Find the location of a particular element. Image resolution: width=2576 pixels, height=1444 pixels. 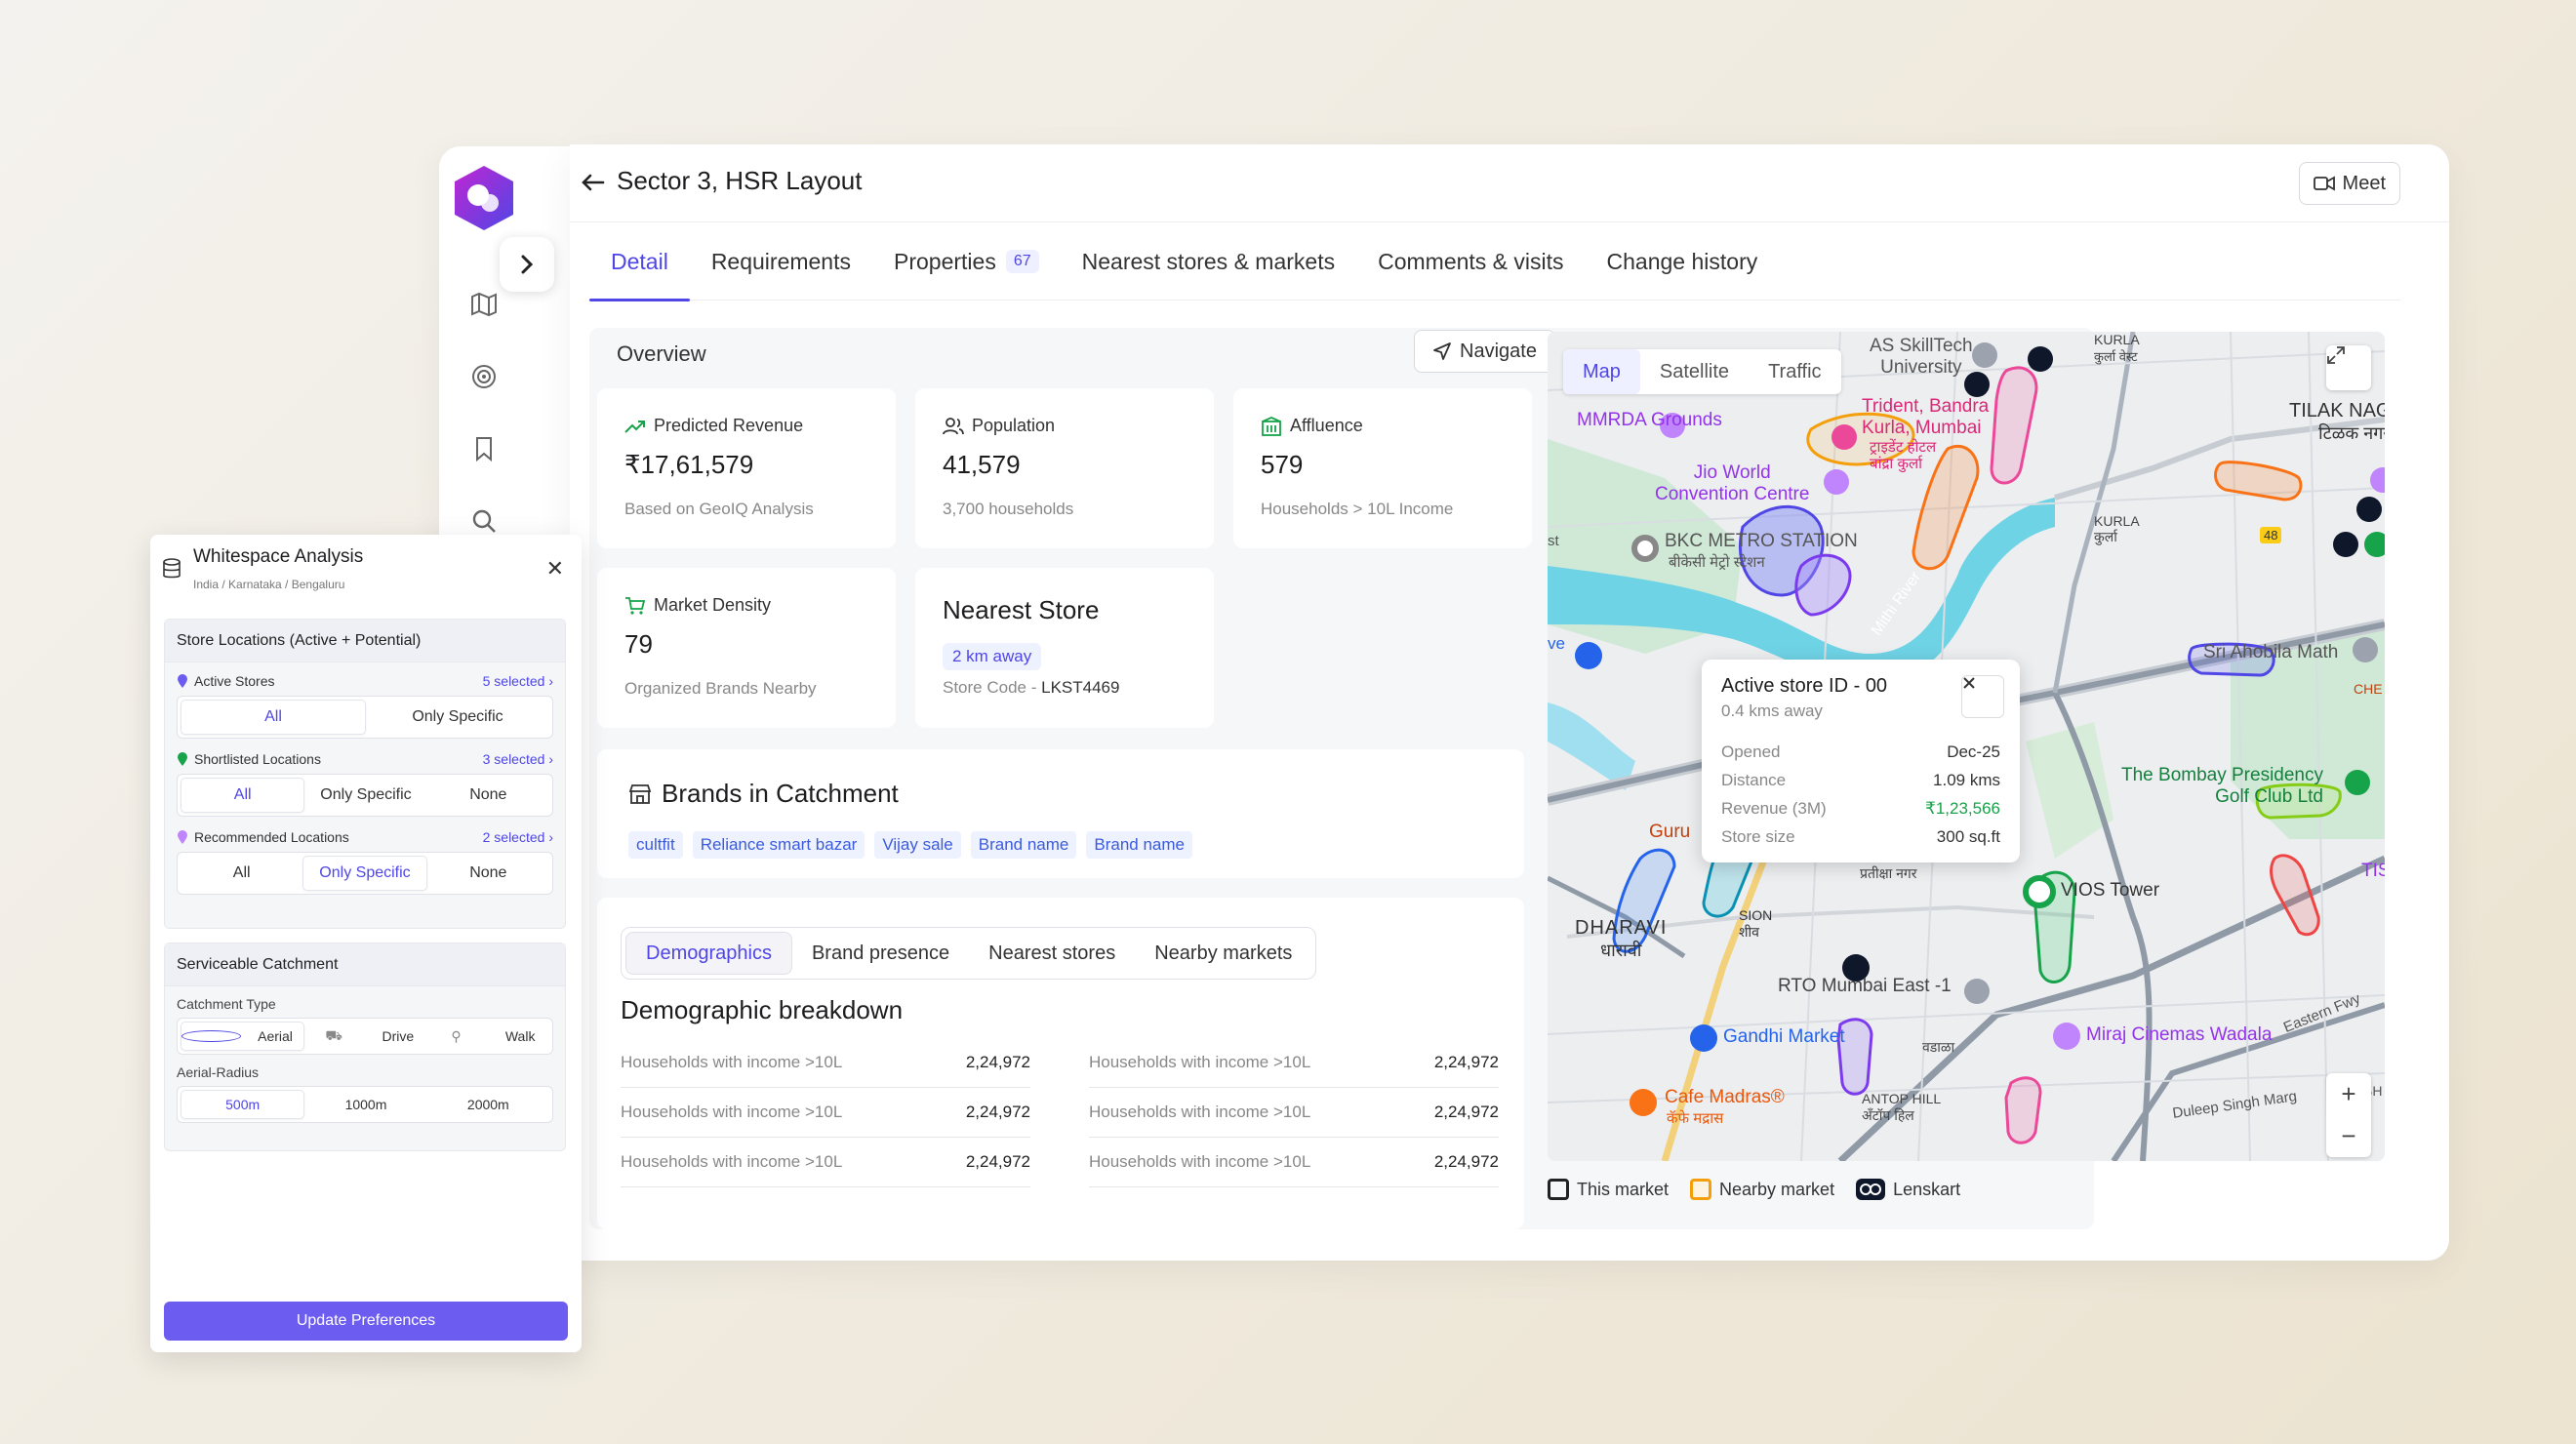

legend-label: Lenskart is located at coordinates (1927, 1189).